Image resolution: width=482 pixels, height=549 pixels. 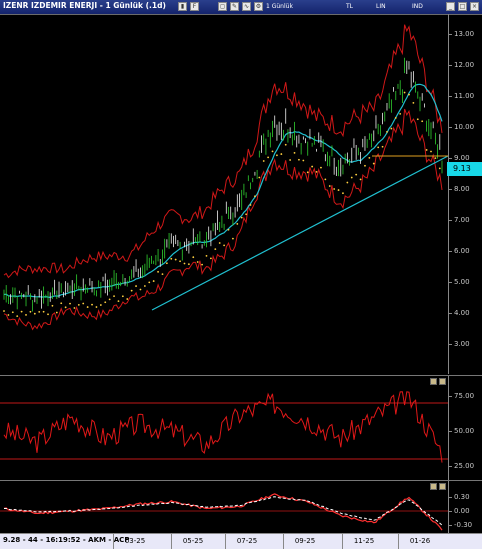 I want to click on scale-selector: LIN, so click(x=381, y=6).